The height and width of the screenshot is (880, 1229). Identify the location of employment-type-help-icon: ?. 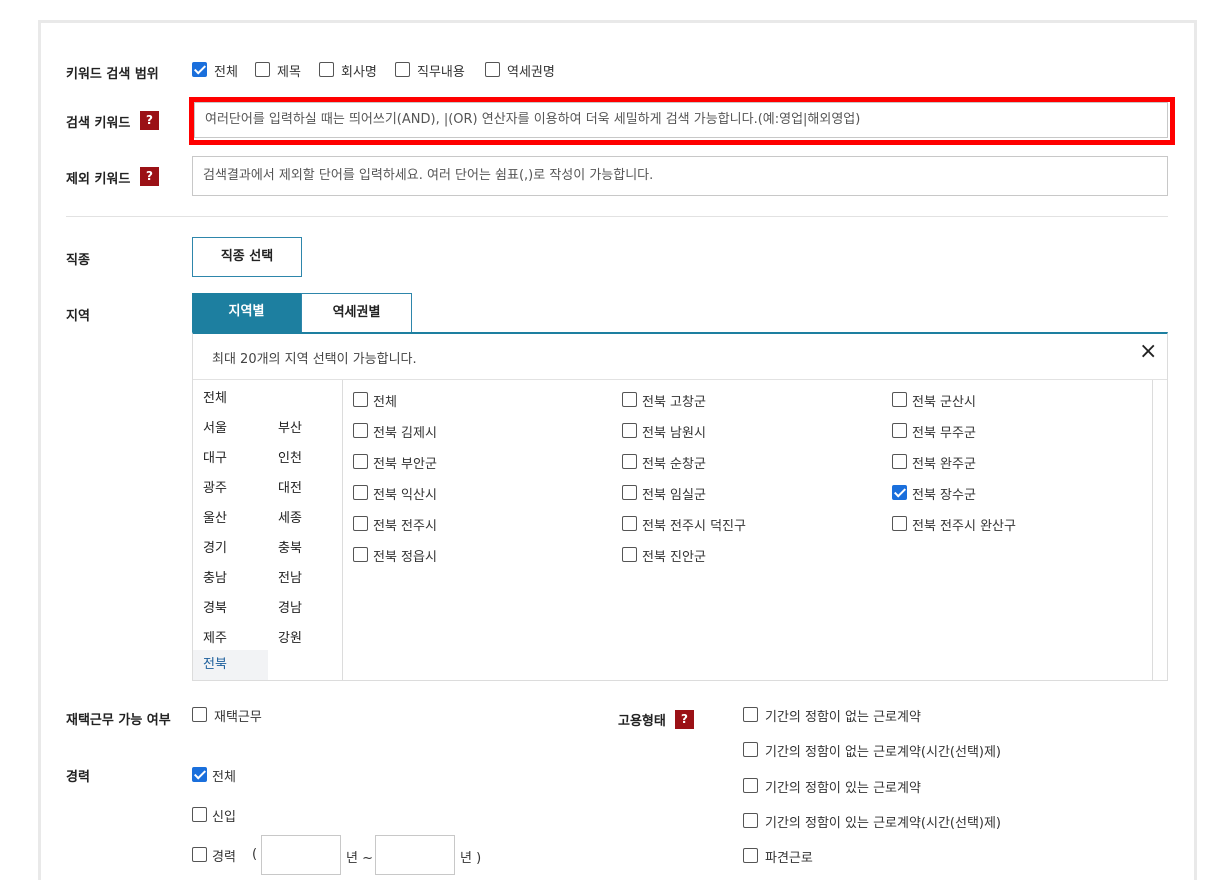
(684, 719).